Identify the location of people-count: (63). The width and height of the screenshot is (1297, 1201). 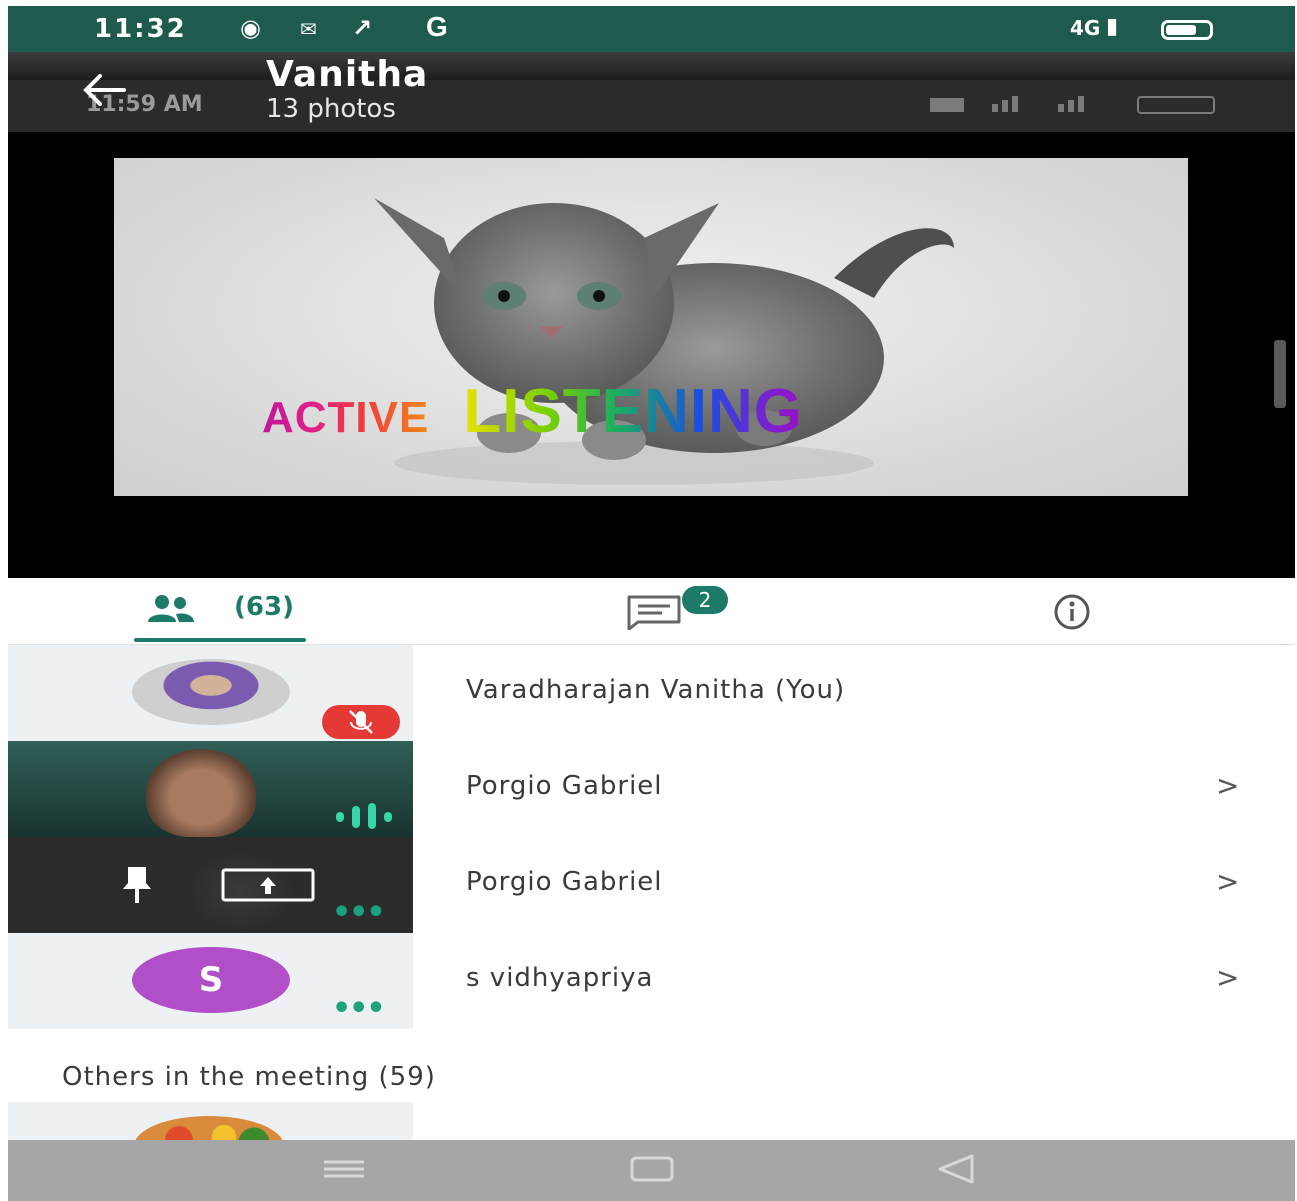
(264, 607).